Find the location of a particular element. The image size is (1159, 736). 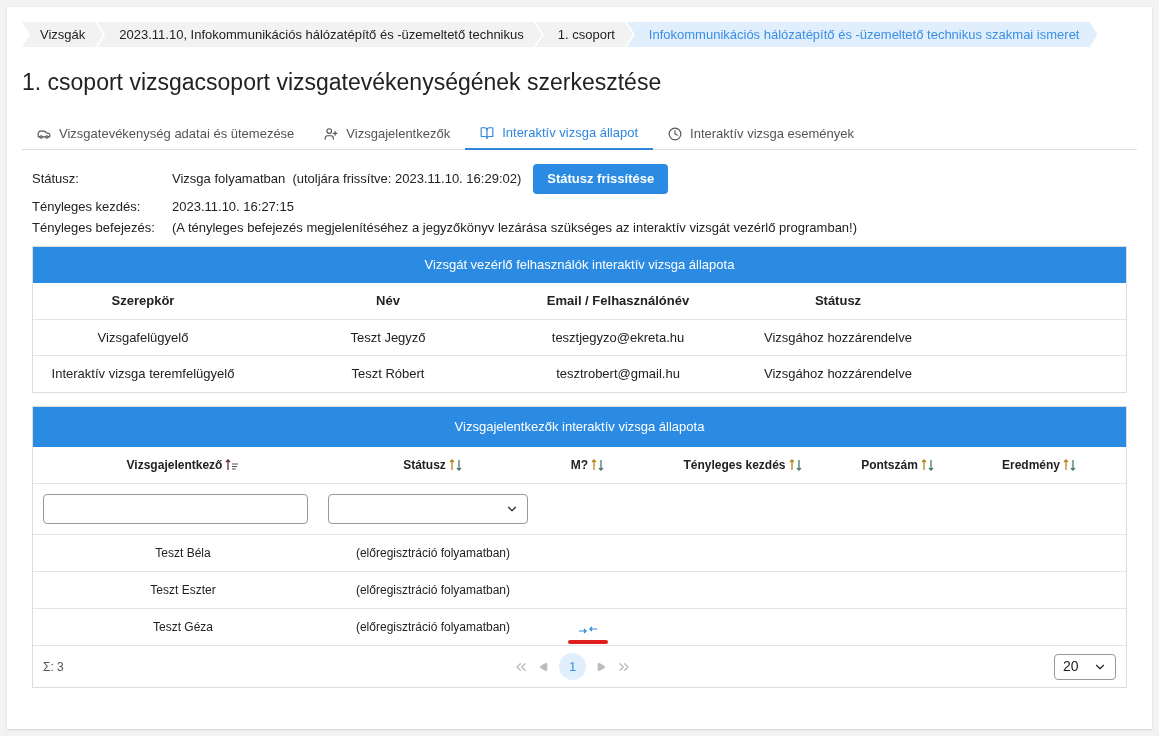

table-cell-text: Teszt Jegyző is located at coordinates (388, 337).